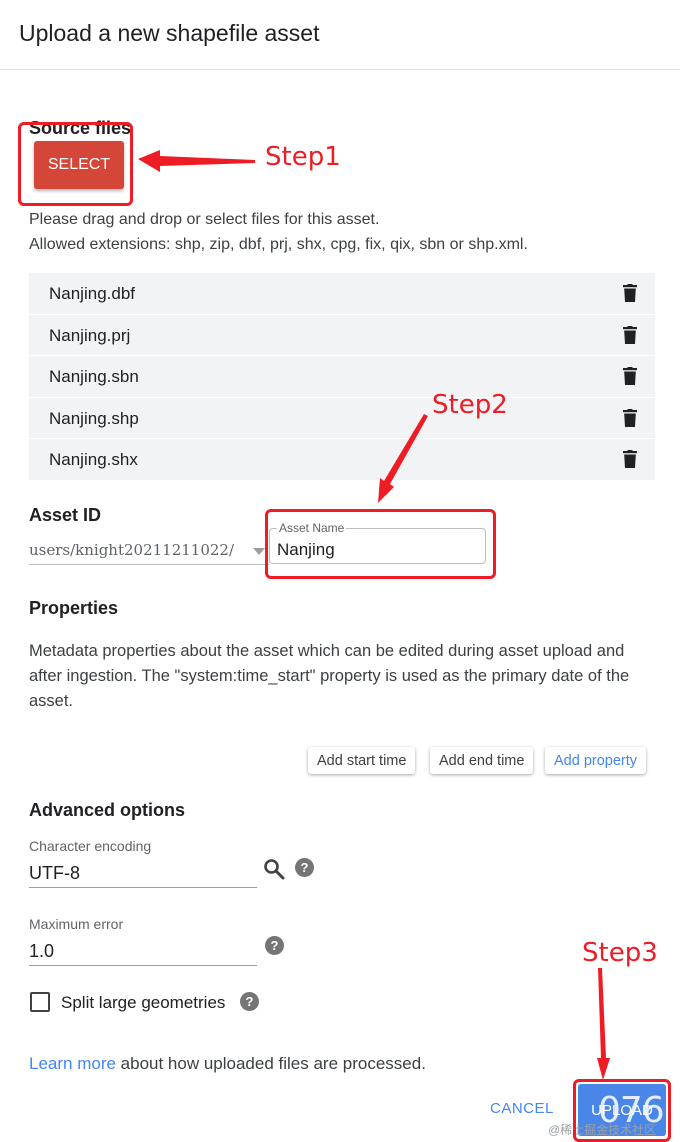  Describe the element at coordinates (196, 161) in the screenshot. I see `step1-arrow` at that location.